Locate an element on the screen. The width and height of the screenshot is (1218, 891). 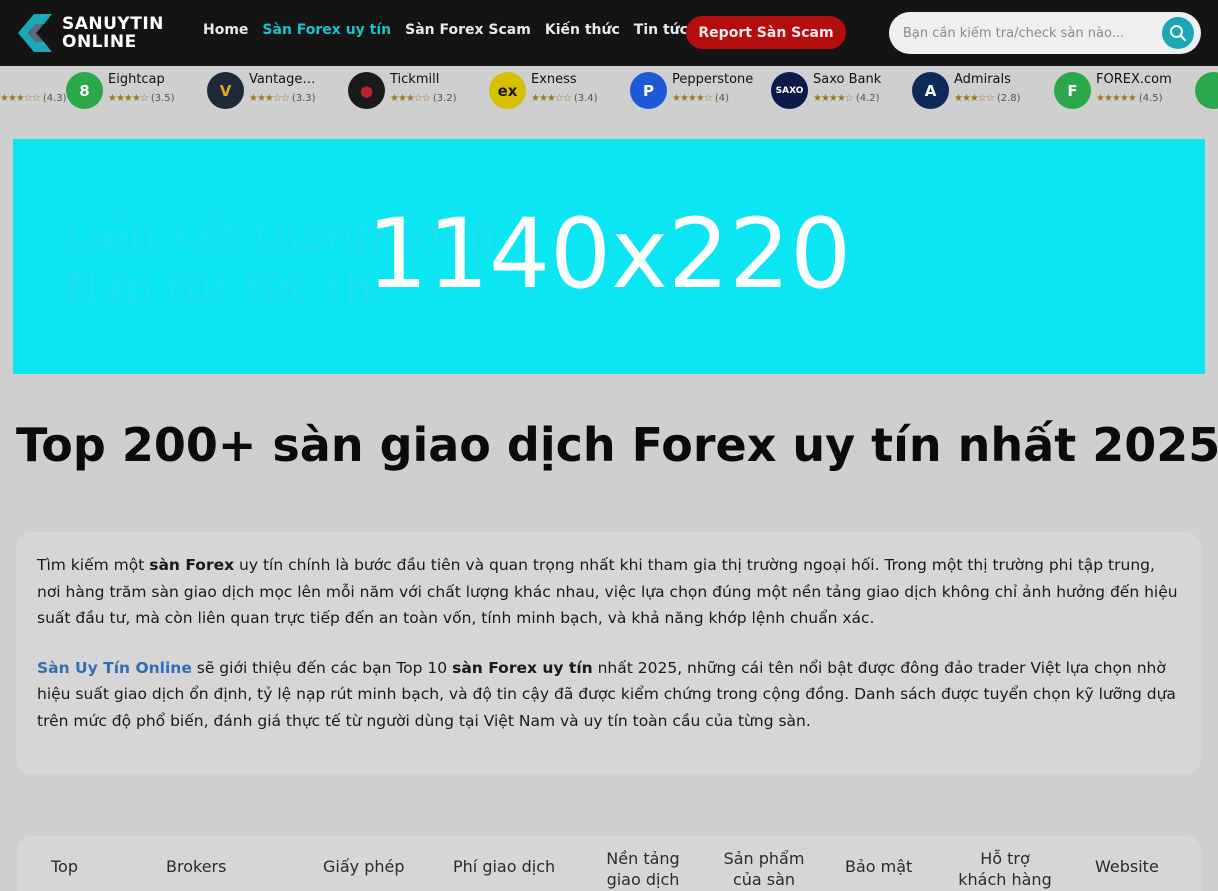
logo-text-line1: SANUYTIN is located at coordinates (113, 24).